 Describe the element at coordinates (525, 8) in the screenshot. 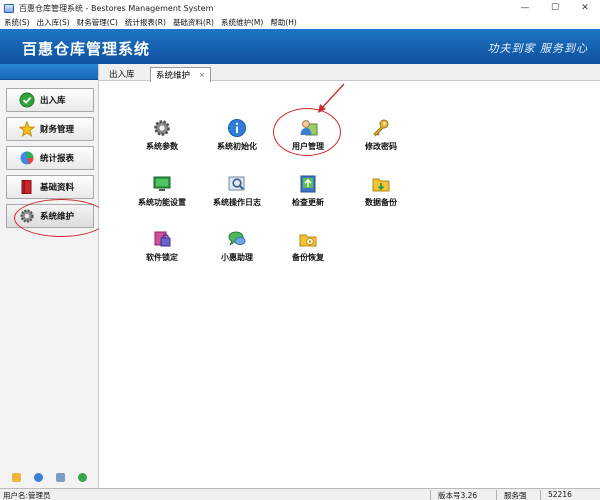

I see `minimize-button: —` at that location.